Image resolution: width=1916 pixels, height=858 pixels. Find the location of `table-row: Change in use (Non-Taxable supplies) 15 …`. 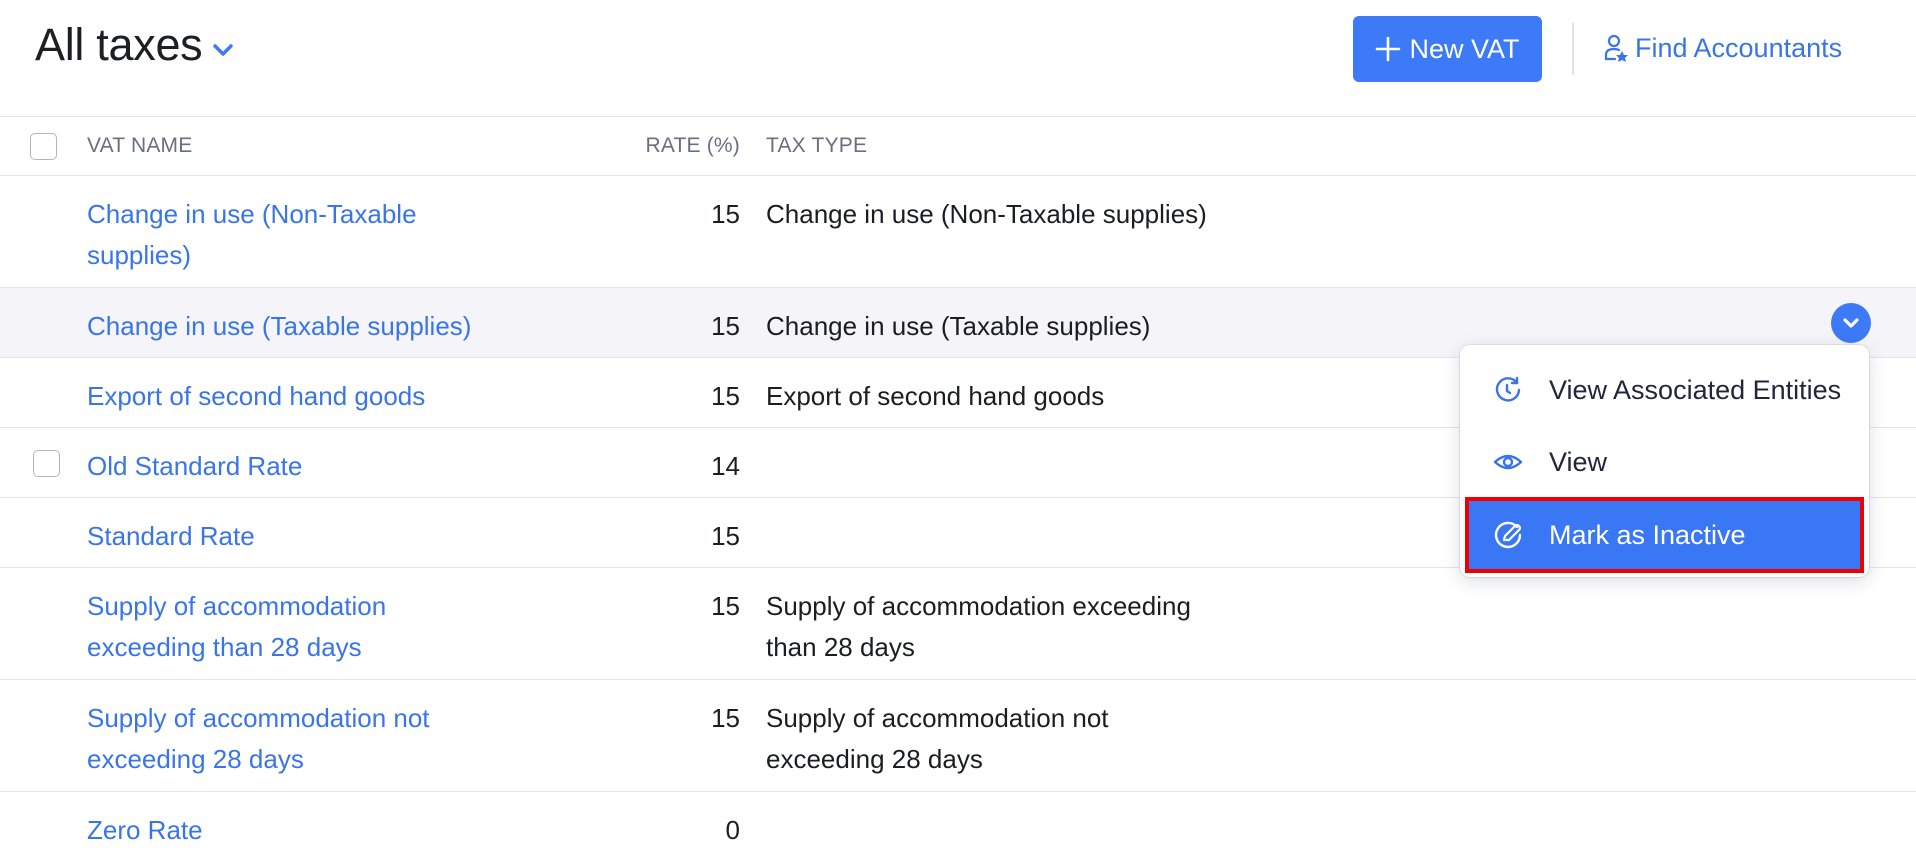

table-row: Change in use (Non-Taxable supplies) 15 … is located at coordinates (958, 232).